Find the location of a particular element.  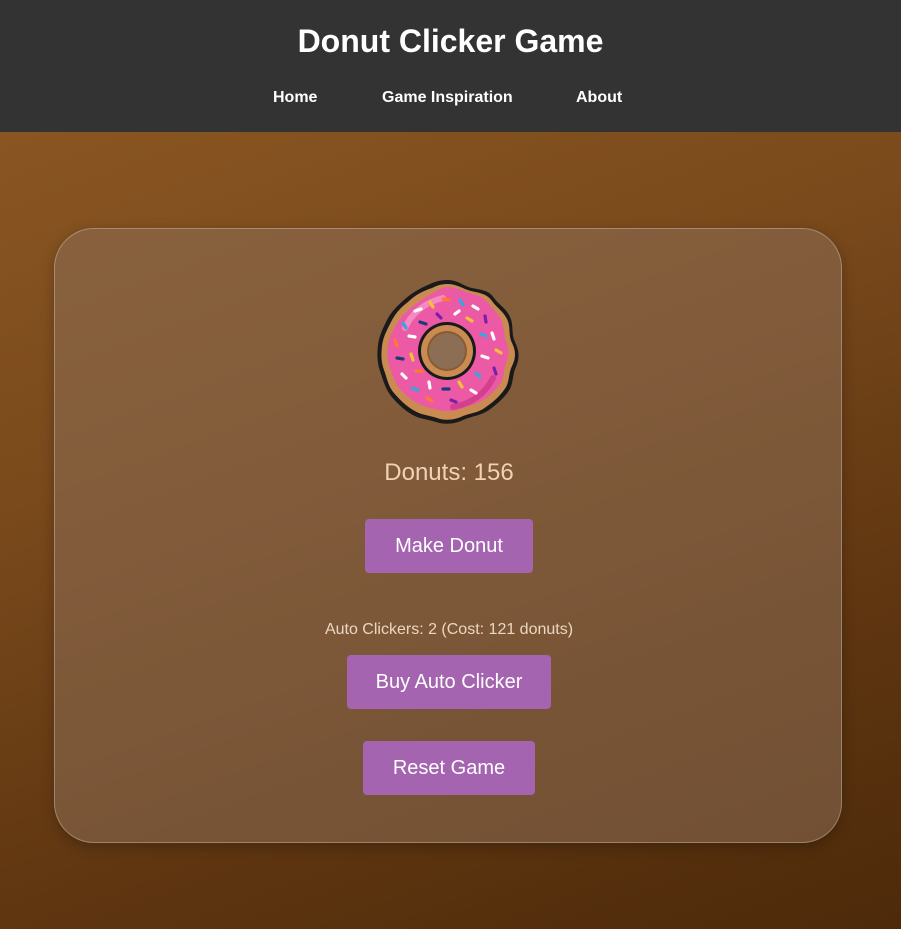

donut-button is located at coordinates (448, 352).